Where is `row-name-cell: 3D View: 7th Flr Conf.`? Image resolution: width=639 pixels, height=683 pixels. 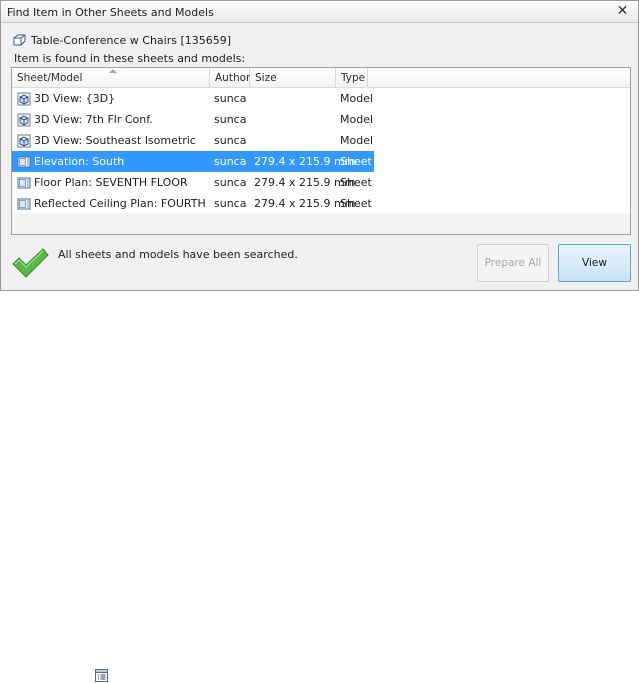 row-name-cell: 3D View: 7th Flr Conf. is located at coordinates (111, 120).